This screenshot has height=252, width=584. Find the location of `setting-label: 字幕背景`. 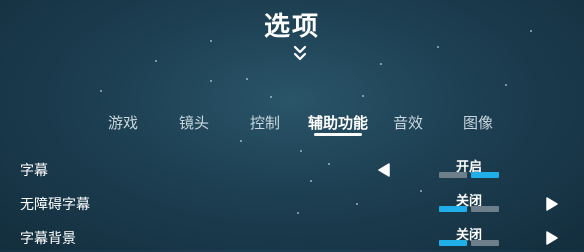

setting-label: 字幕背景 is located at coordinates (48, 239).